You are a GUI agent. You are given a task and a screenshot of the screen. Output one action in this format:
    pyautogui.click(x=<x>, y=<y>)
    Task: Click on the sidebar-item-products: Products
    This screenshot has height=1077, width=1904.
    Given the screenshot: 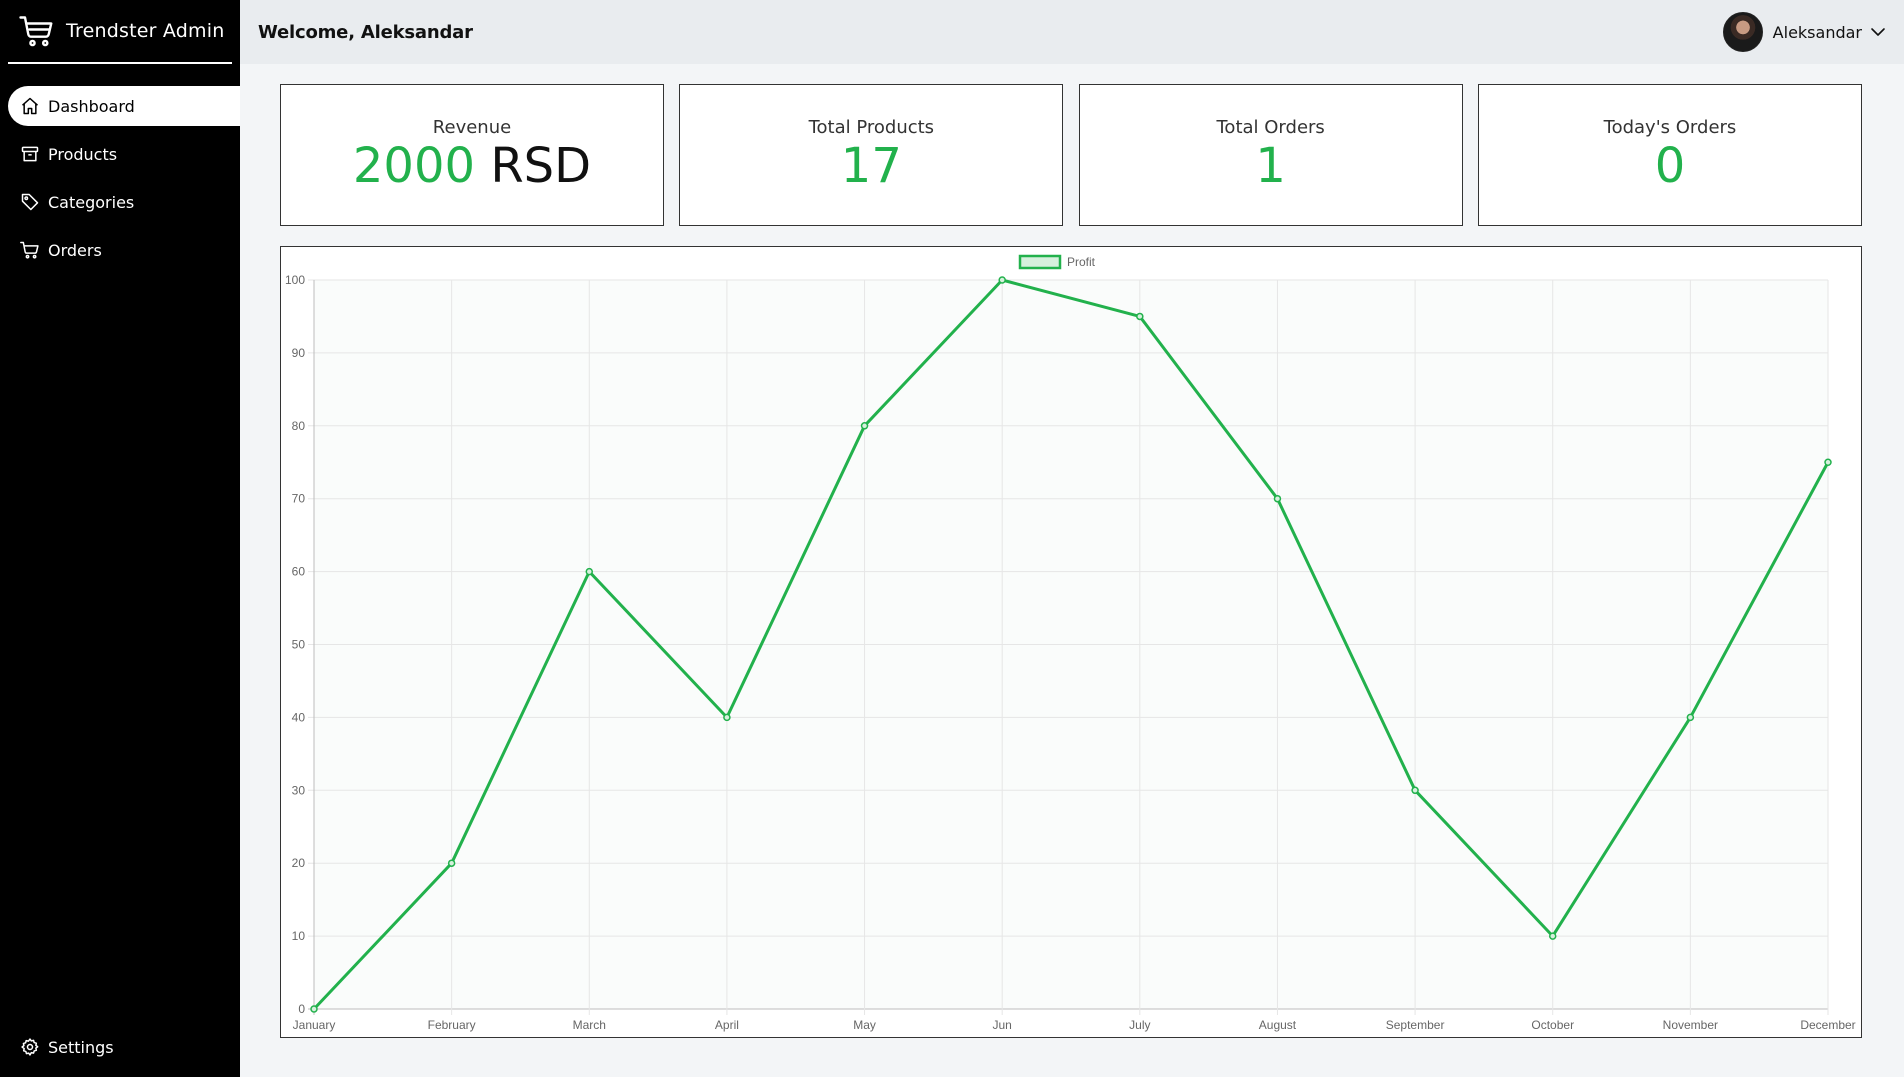 What is the action you would take?
    pyautogui.click(x=124, y=154)
    